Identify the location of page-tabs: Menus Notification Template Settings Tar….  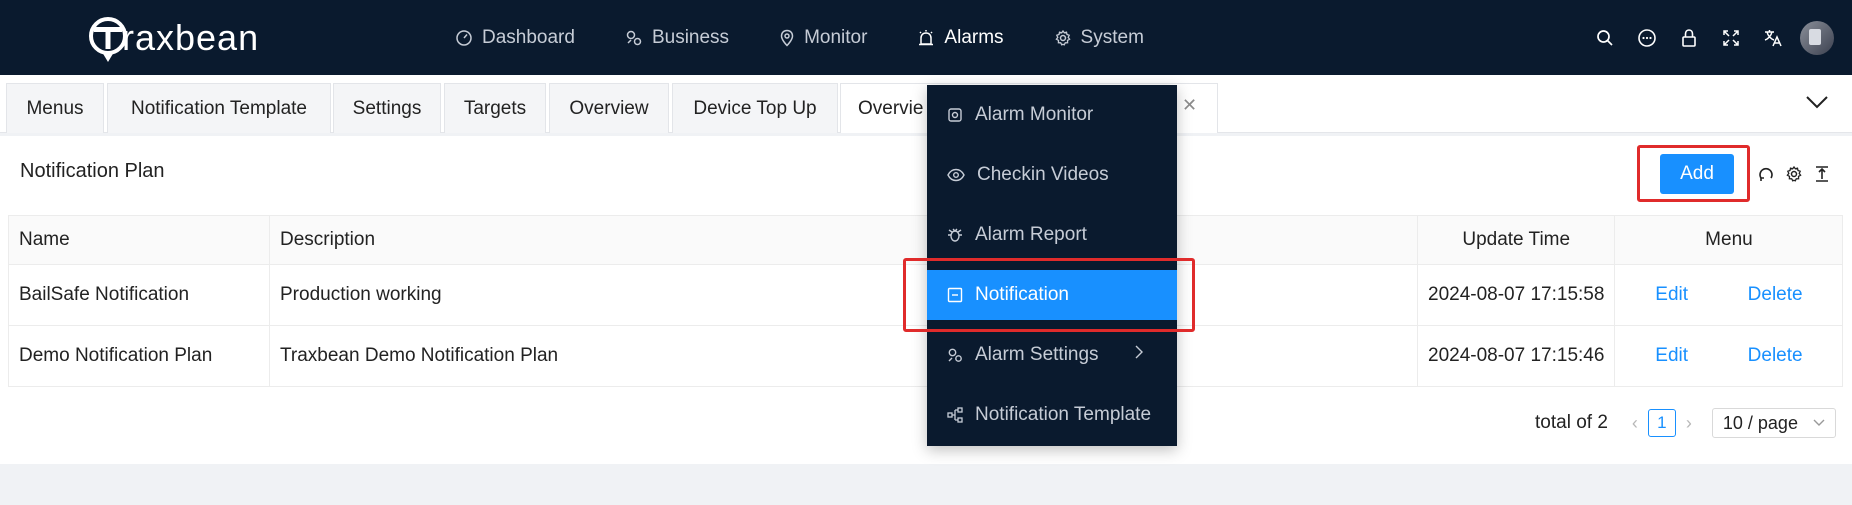
(926, 104).